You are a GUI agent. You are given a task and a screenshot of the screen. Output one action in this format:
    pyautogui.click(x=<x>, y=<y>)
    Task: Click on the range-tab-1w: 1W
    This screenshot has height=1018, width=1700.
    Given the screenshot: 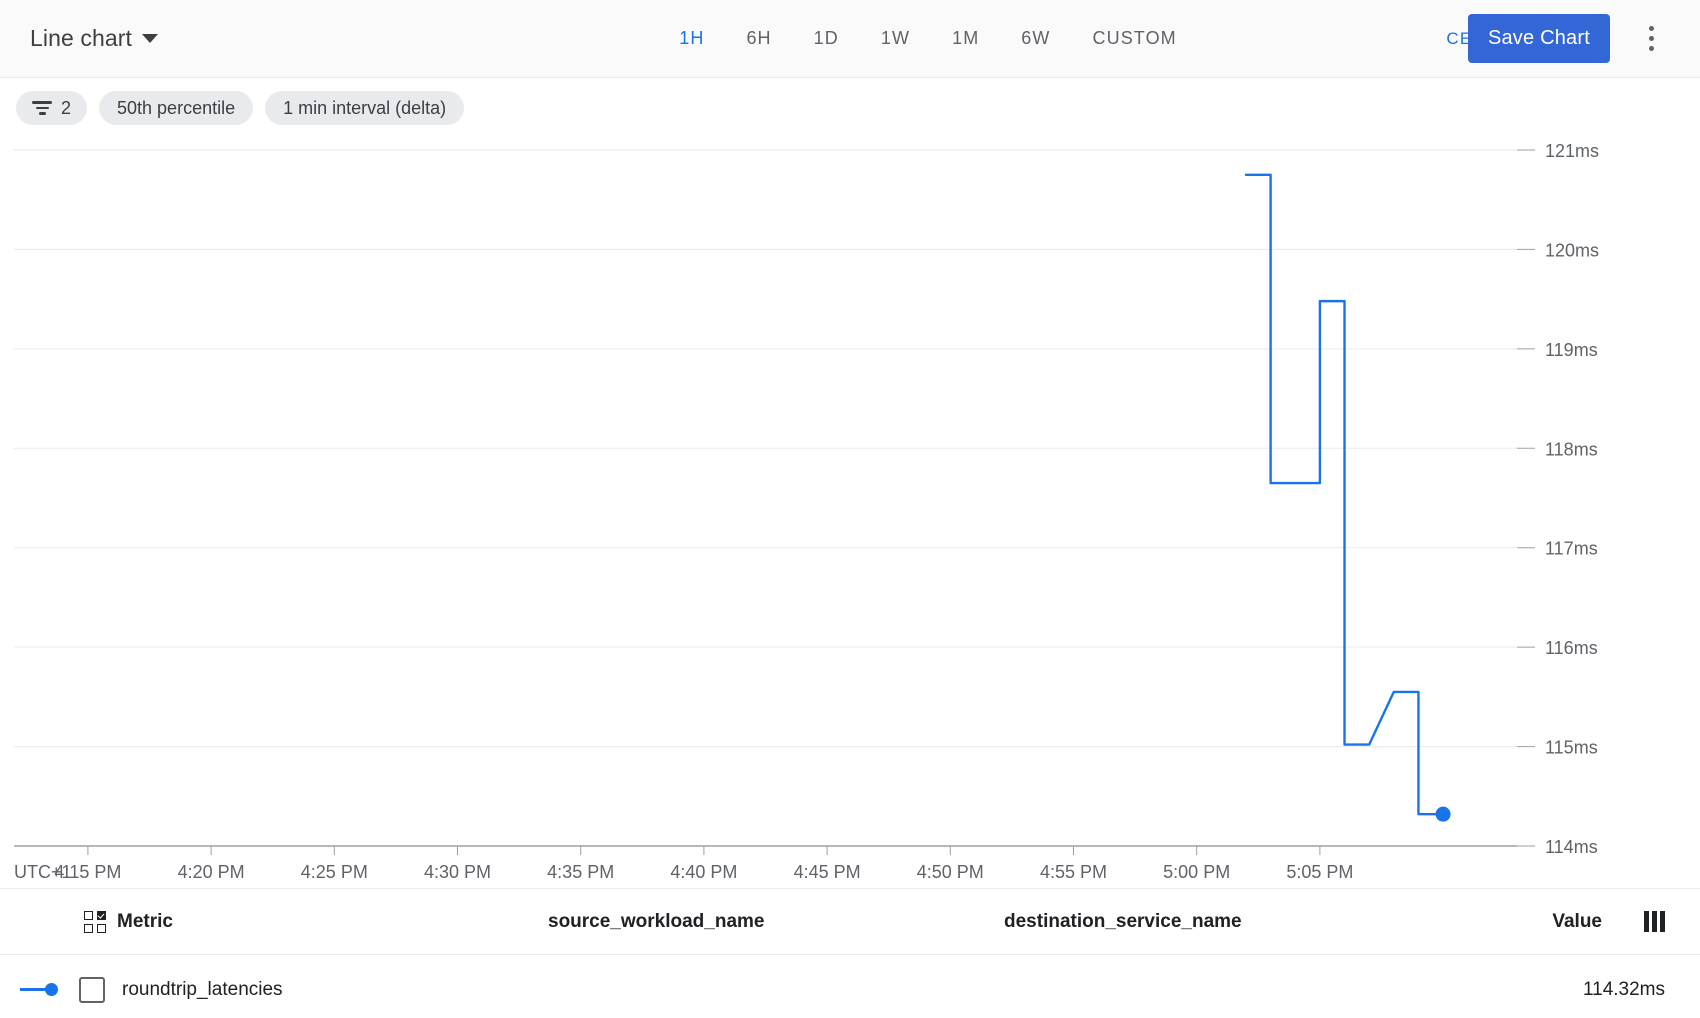 What is the action you would take?
    pyautogui.click(x=895, y=38)
    